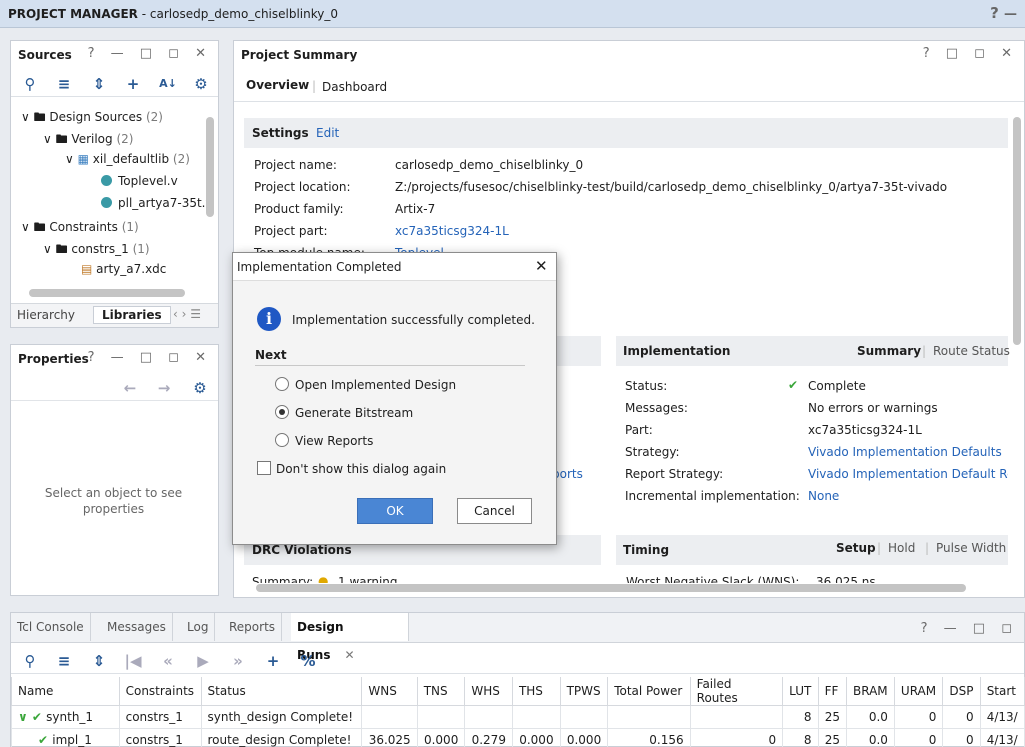  What do you see at coordinates (970, 53) in the screenshot?
I see `panel-controls: ? □ ◻ ✕` at bounding box center [970, 53].